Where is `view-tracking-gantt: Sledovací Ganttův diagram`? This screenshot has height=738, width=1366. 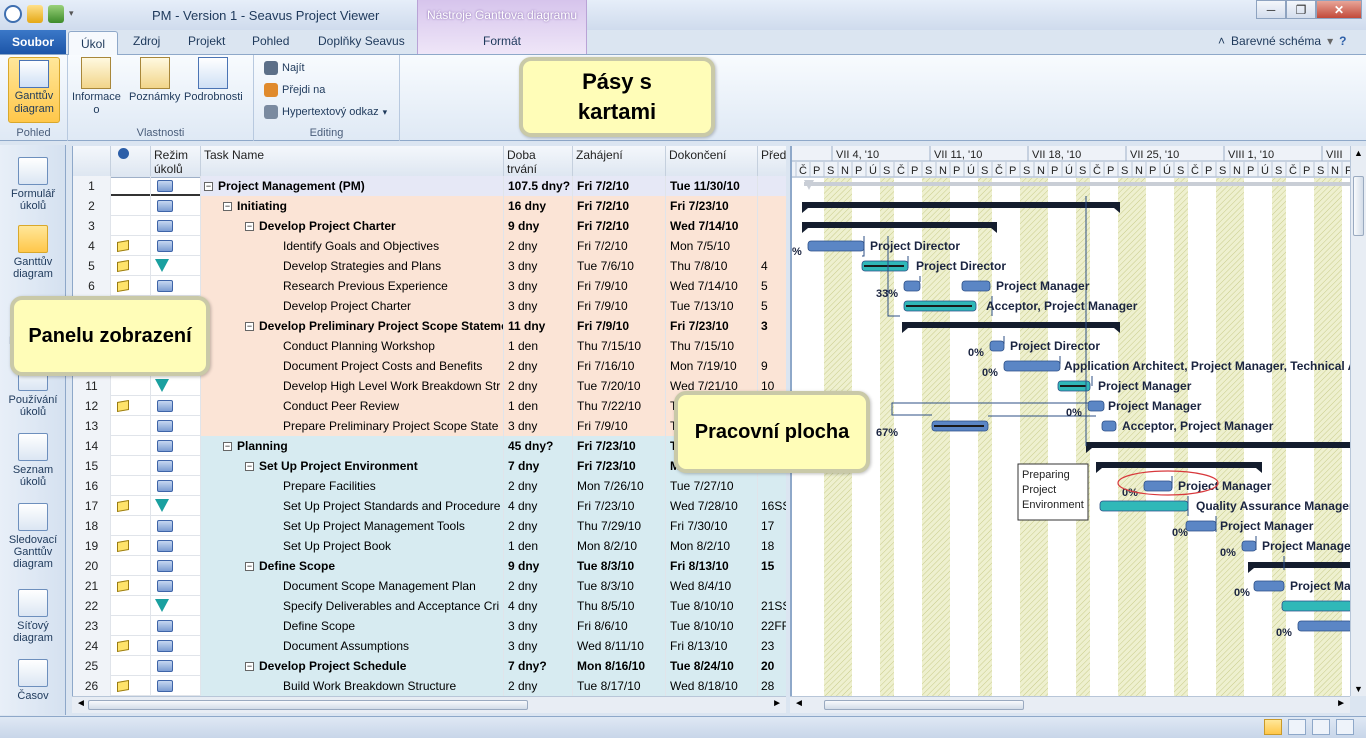
view-tracking-gantt: Sledovací Ganttův diagram is located at coordinates (33, 536).